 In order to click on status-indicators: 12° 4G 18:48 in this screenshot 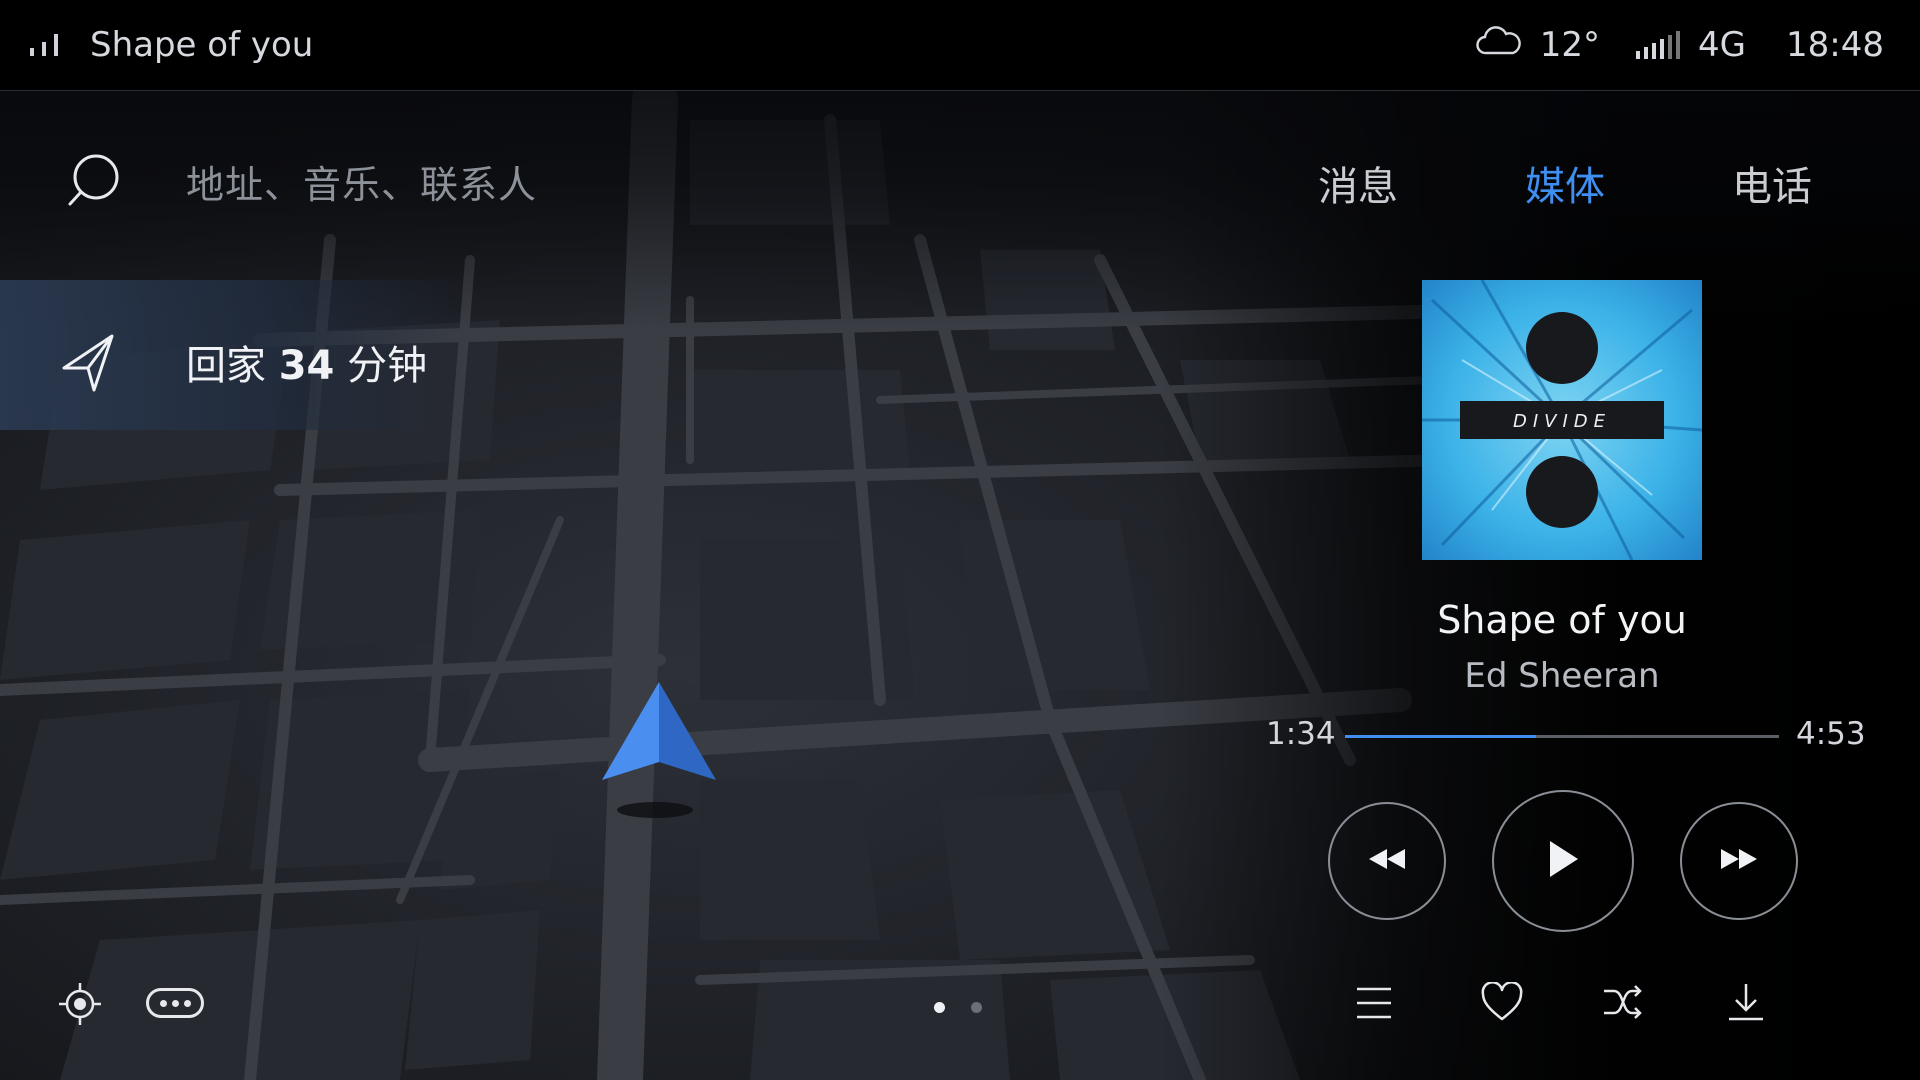, I will do `click(1680, 45)`.